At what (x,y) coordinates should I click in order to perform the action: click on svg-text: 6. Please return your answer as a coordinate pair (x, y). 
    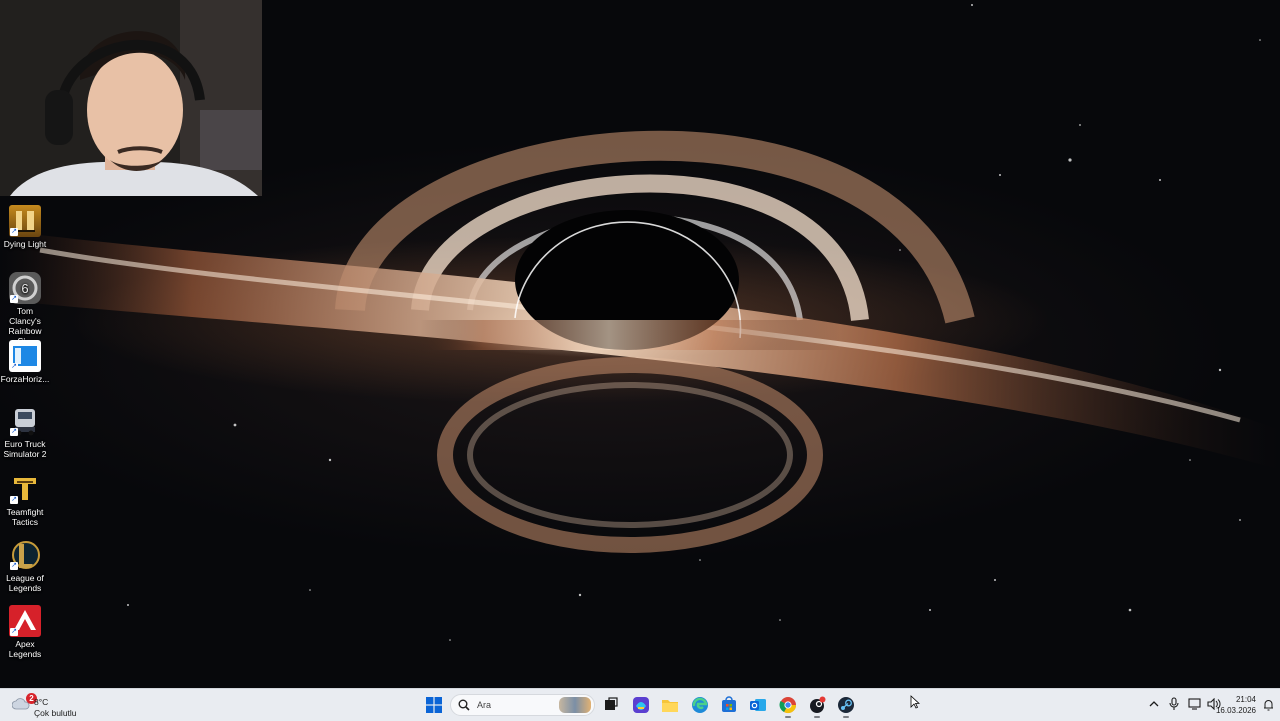
    Looking at the image, I should click on (24, 288).